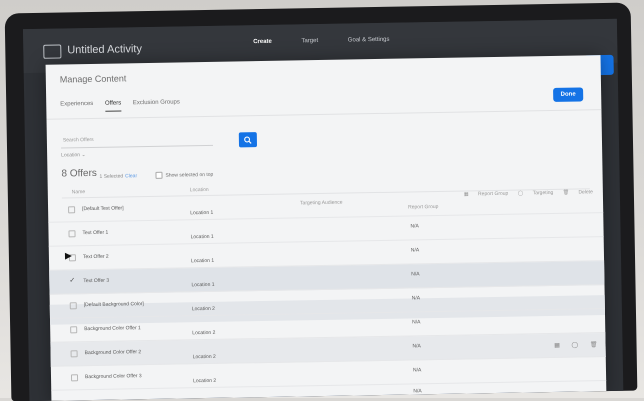  I want to click on row-actions: ▦ ◯ 🗑, so click(570, 345).